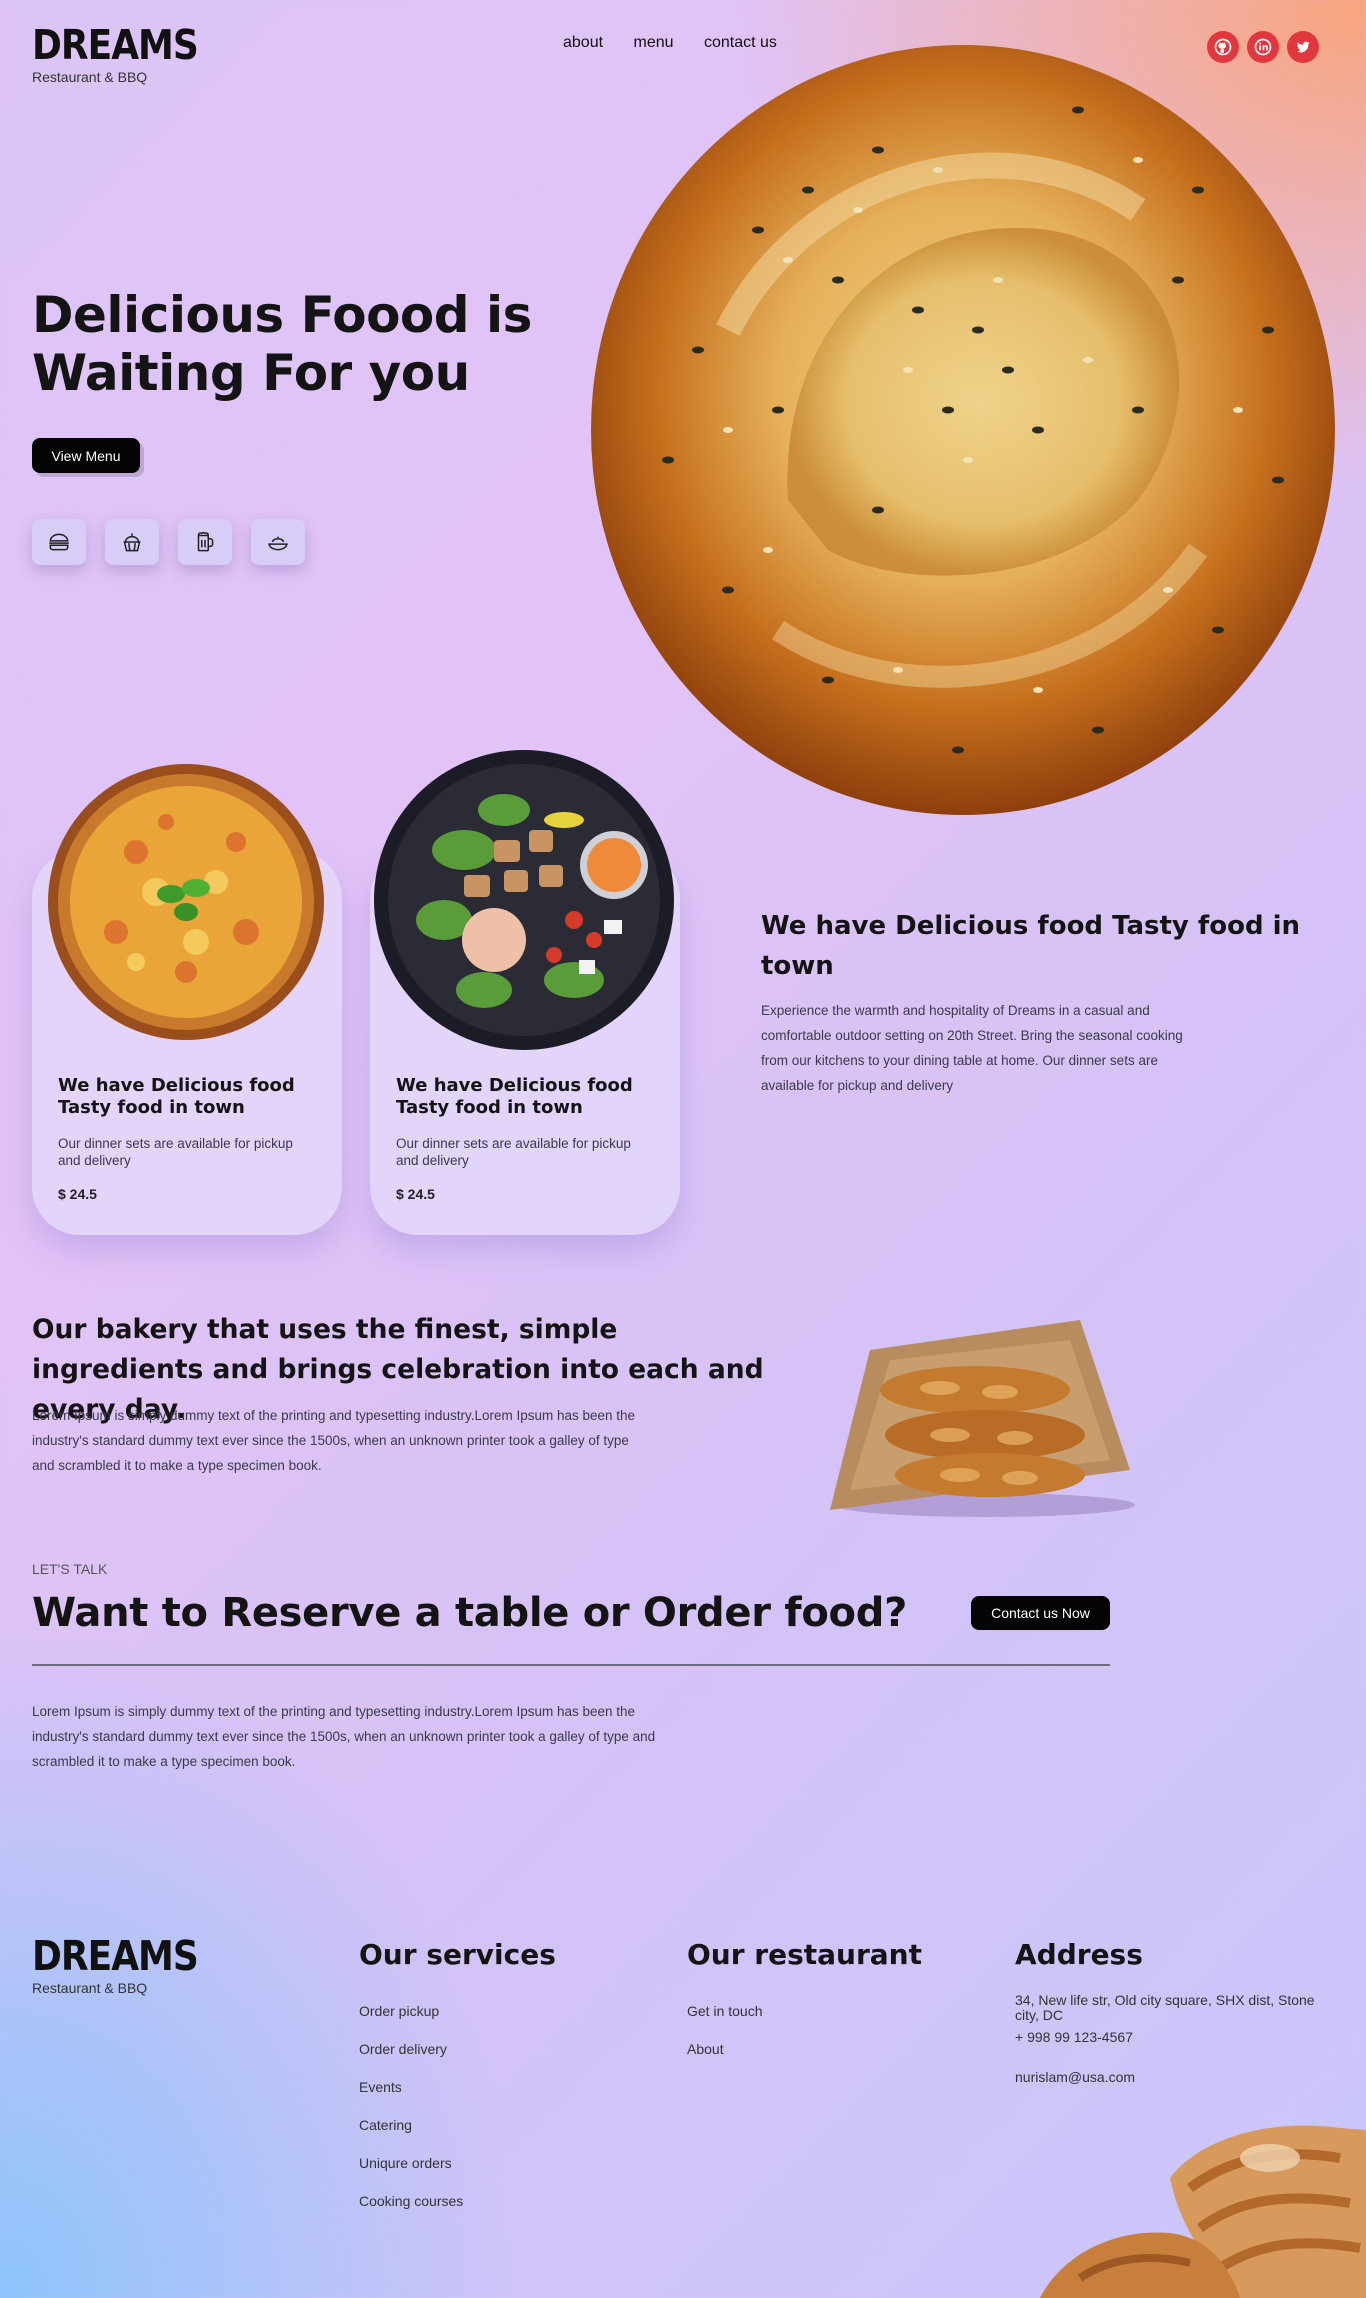  Describe the element at coordinates (251, 373) in the screenshot. I see `hero-title-line2: Waiting For you` at that location.